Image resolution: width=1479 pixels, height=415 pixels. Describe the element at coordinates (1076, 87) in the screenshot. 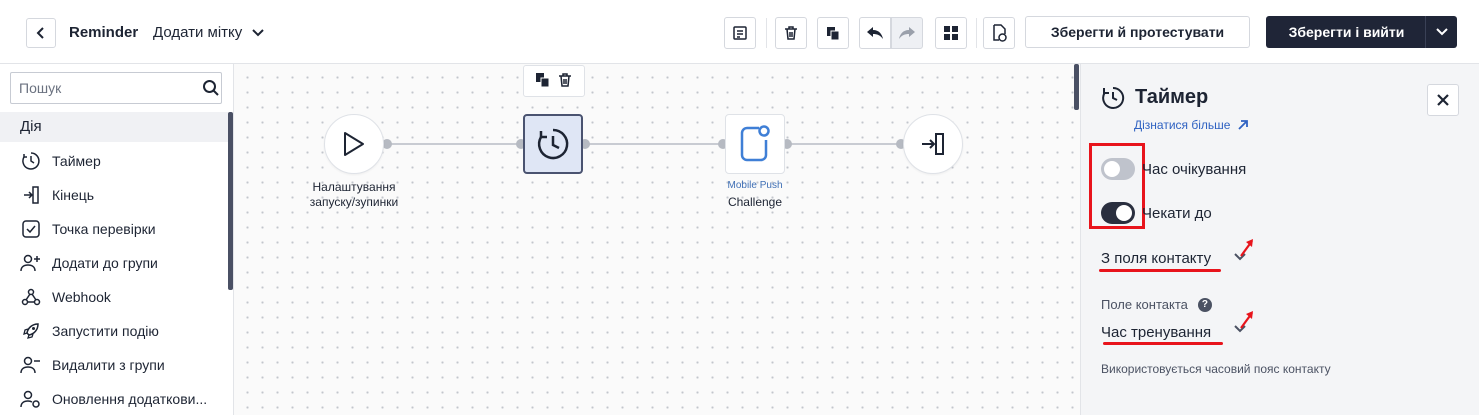

I see `canvas-scrollbar` at that location.